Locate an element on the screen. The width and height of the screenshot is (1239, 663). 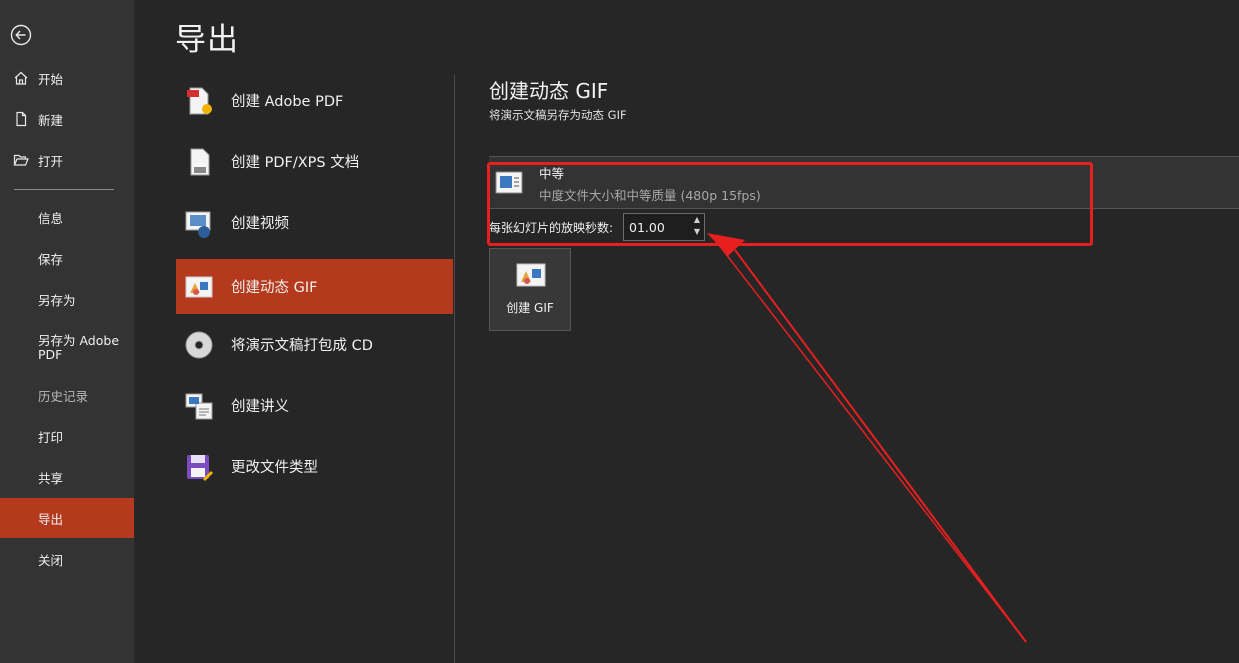
detail-title: 创建动态 GIF is located at coordinates (549, 91).